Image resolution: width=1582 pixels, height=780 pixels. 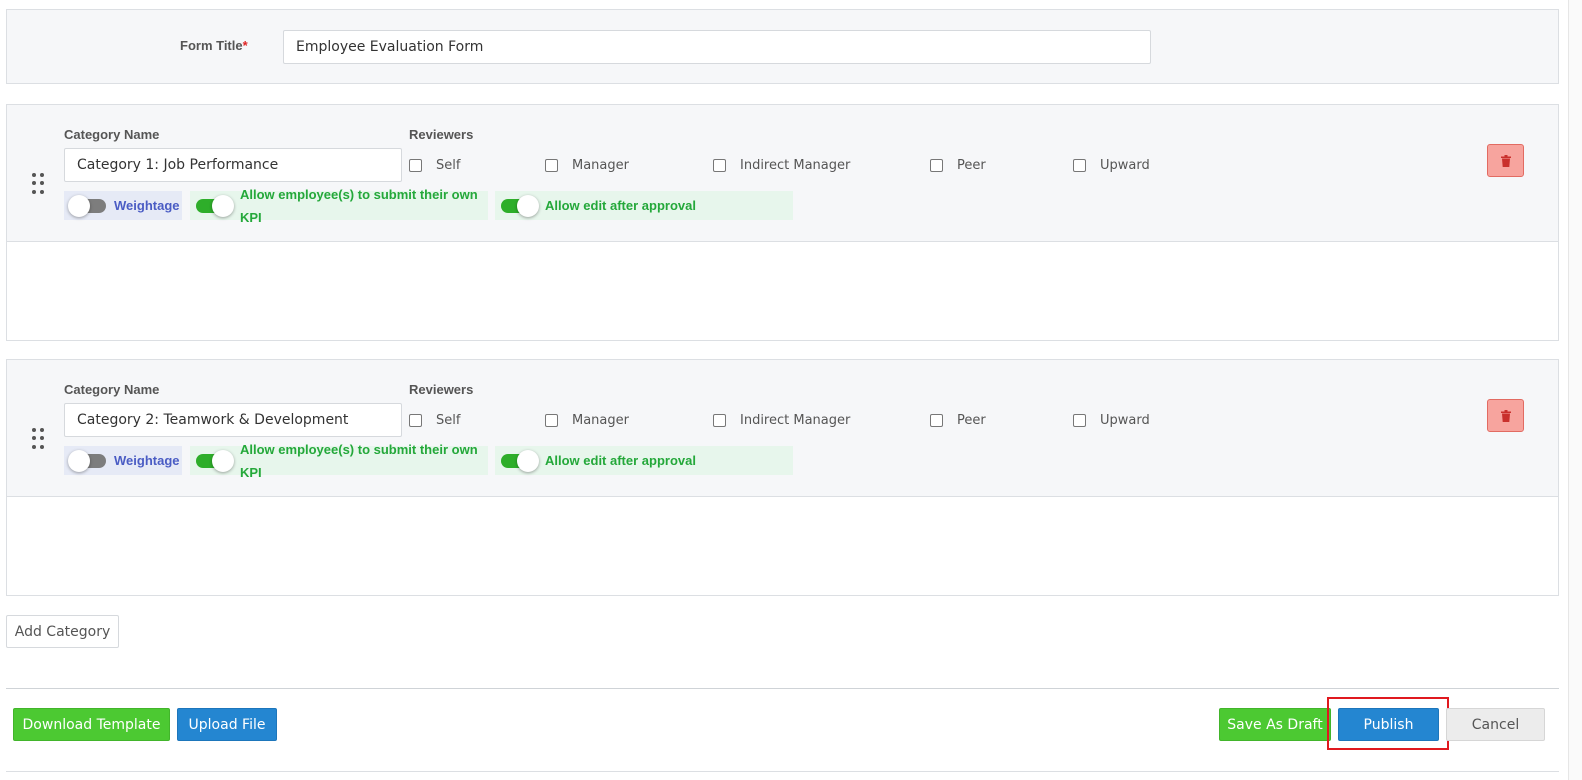 I want to click on form-title-panel: Form Title* Employee Evaluation Form, so click(x=782, y=46).